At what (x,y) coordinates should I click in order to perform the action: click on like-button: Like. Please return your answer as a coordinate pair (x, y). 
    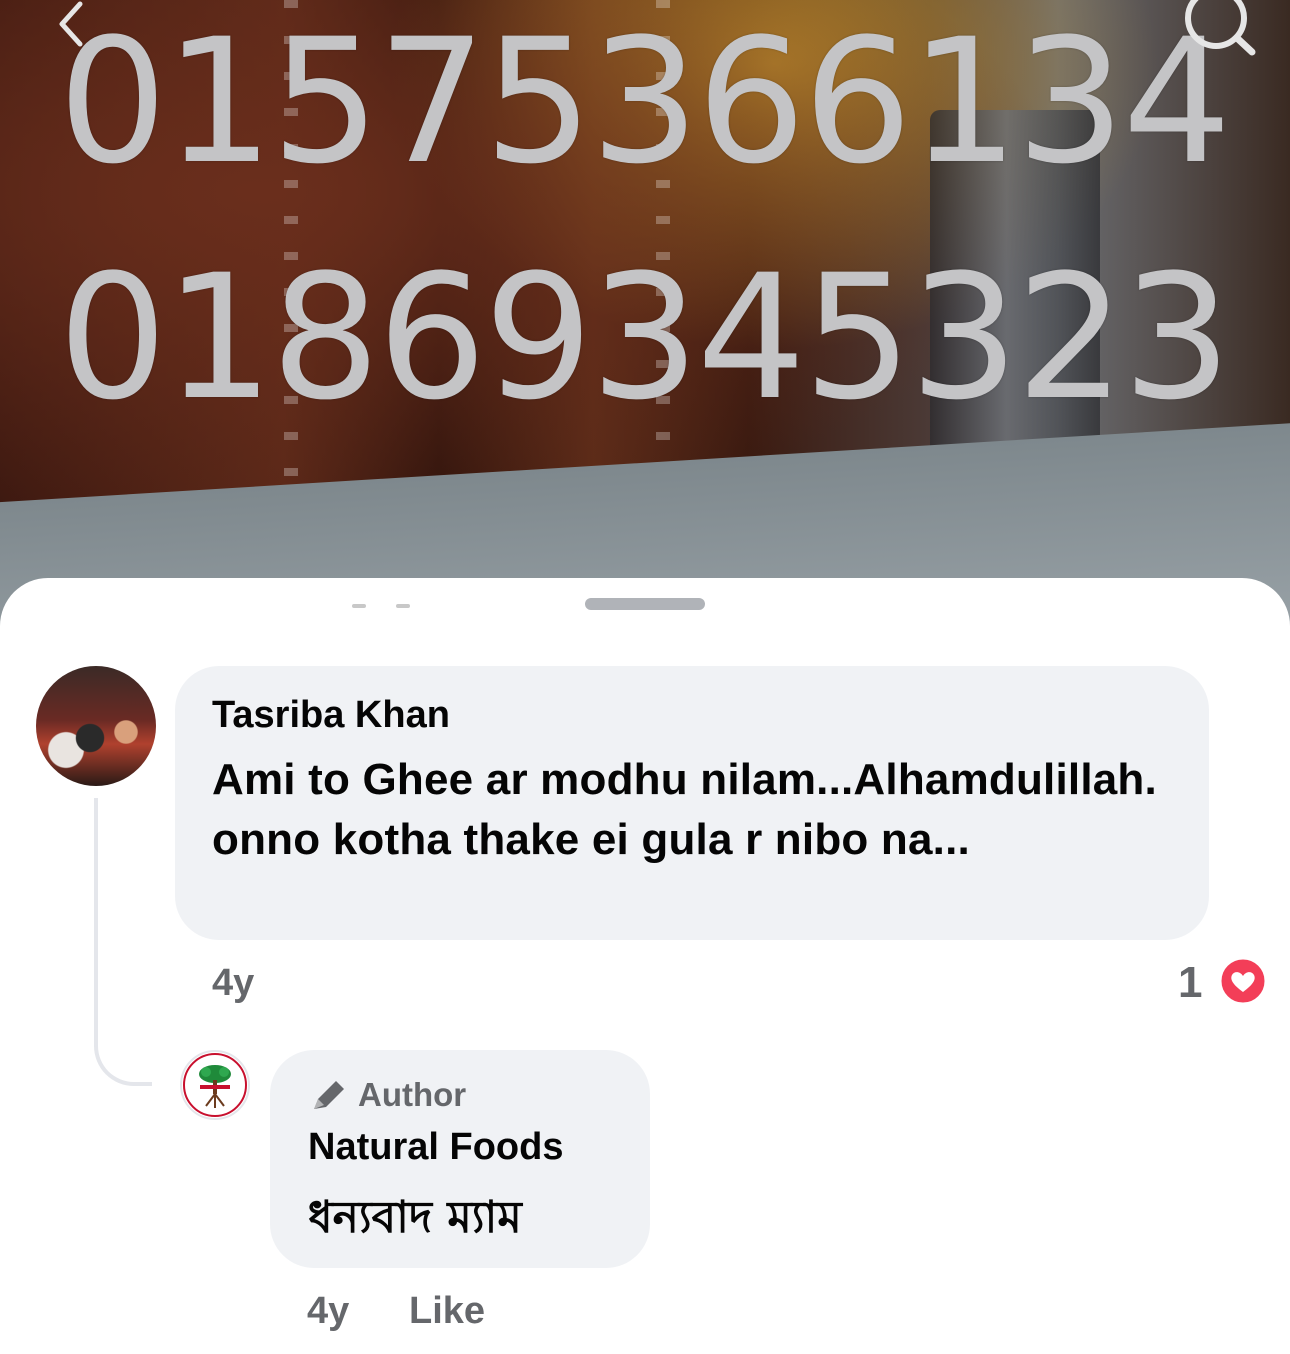
    Looking at the image, I should click on (447, 1311).